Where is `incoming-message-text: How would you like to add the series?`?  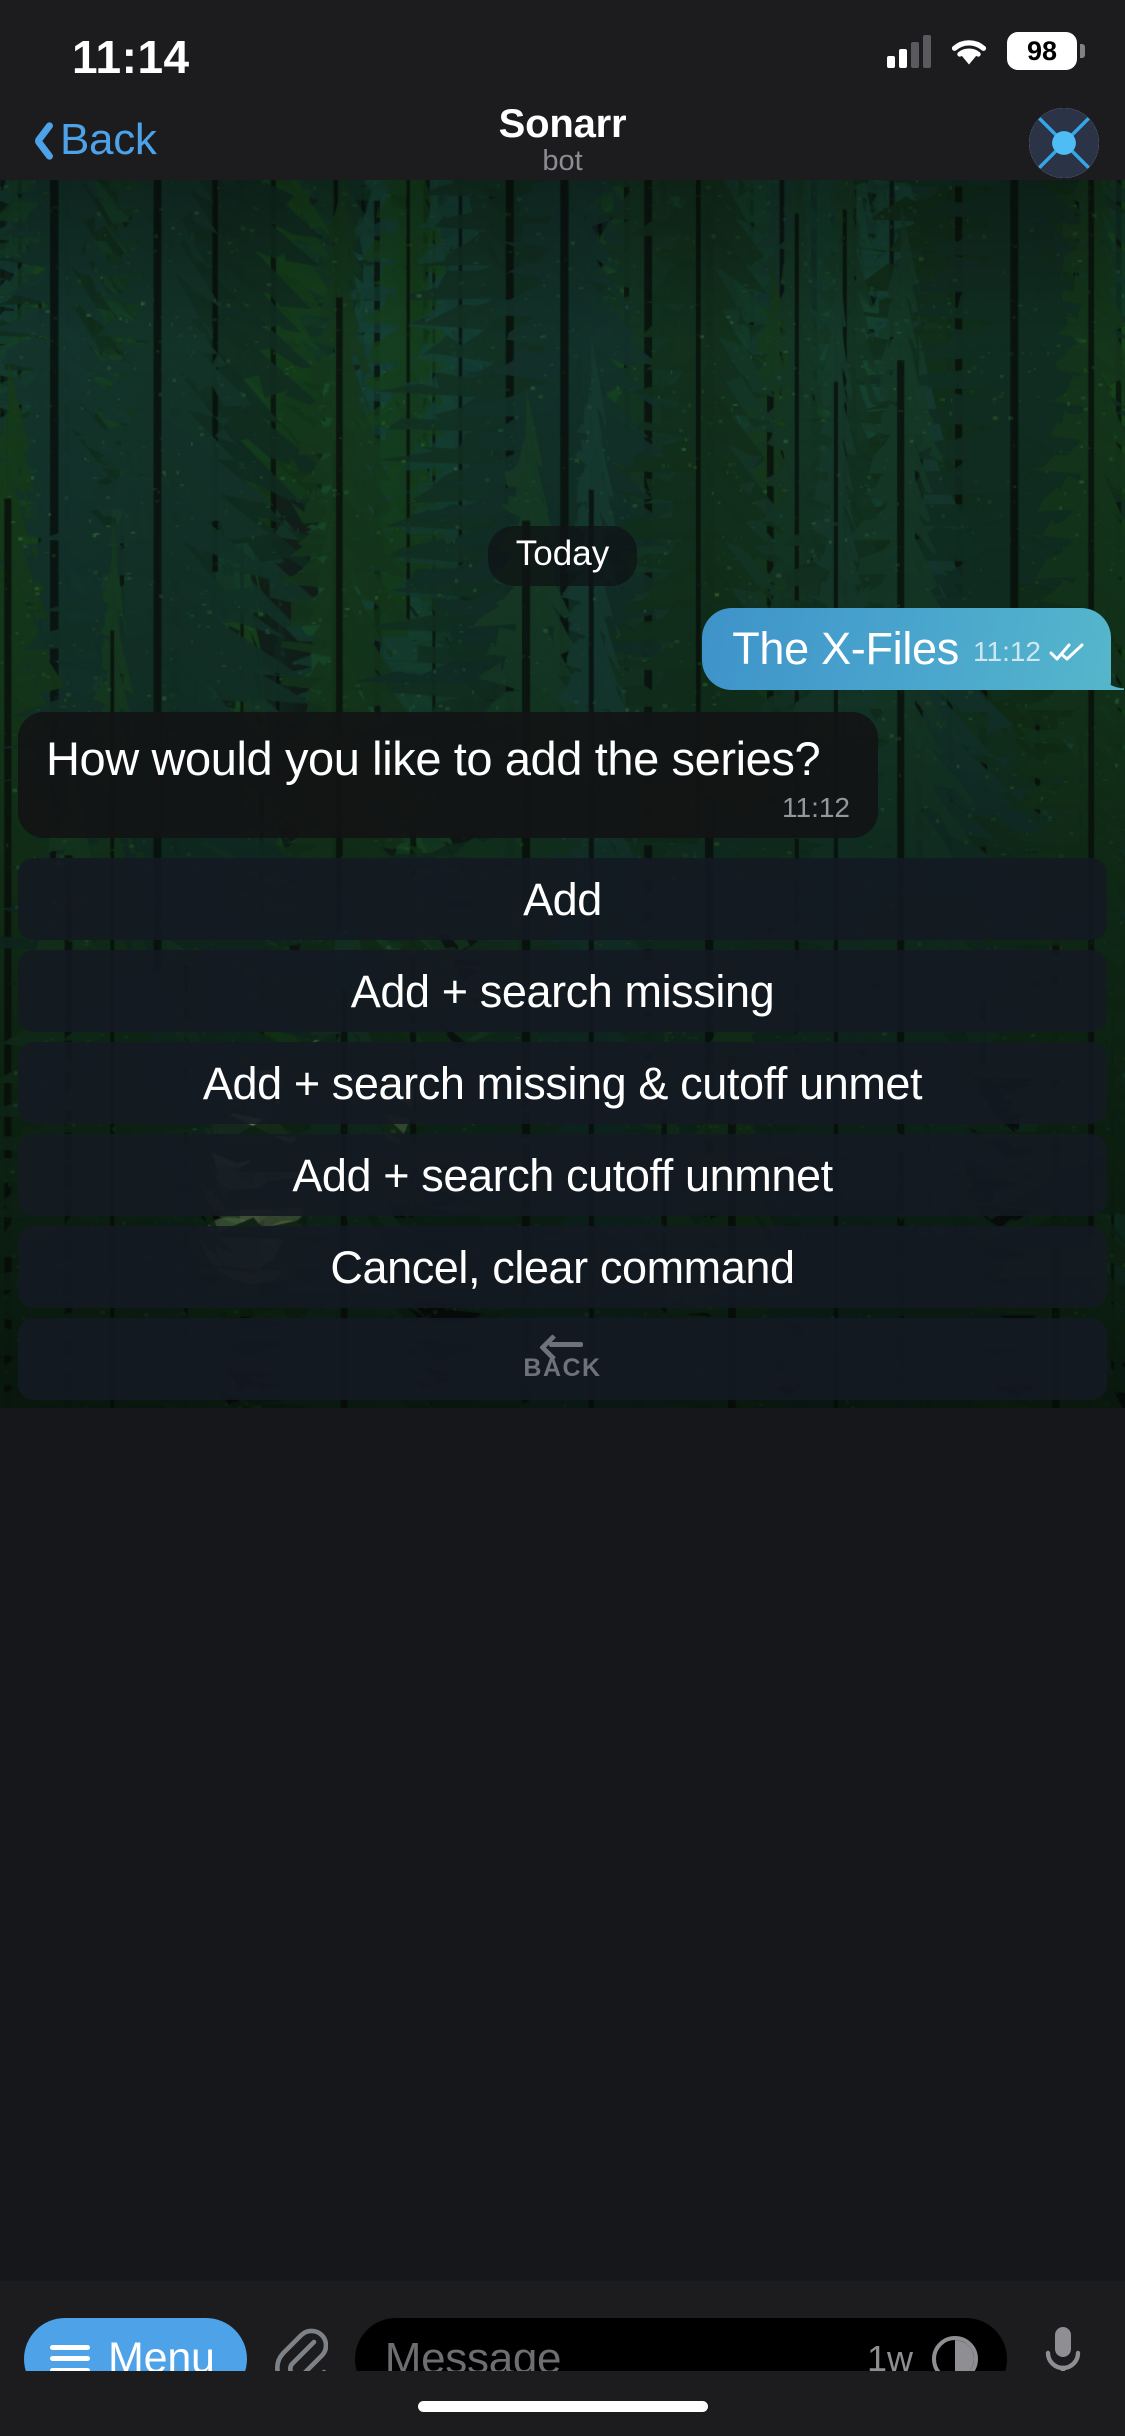 incoming-message-text: How would you like to add the series? is located at coordinates (433, 758).